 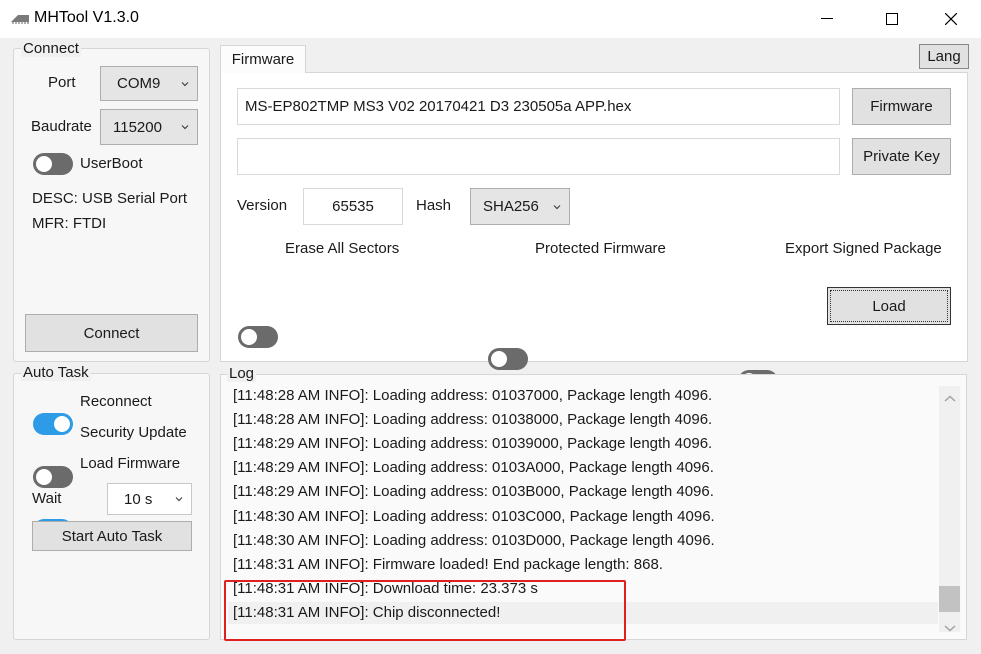 What do you see at coordinates (342, 248) in the screenshot?
I see `erase-all-sectors-label: Erase All Sectors` at bounding box center [342, 248].